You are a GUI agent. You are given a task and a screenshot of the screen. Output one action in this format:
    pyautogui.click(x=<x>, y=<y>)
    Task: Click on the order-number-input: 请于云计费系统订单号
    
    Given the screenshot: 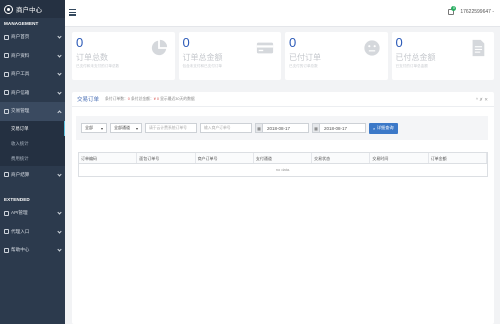 What is the action you would take?
    pyautogui.click(x=171, y=128)
    